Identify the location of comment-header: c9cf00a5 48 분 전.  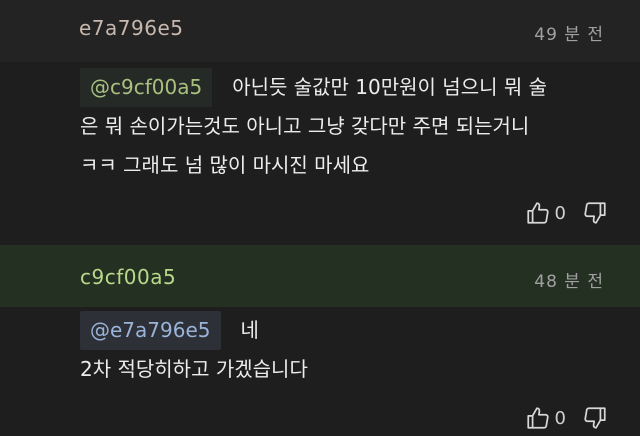
(320, 276).